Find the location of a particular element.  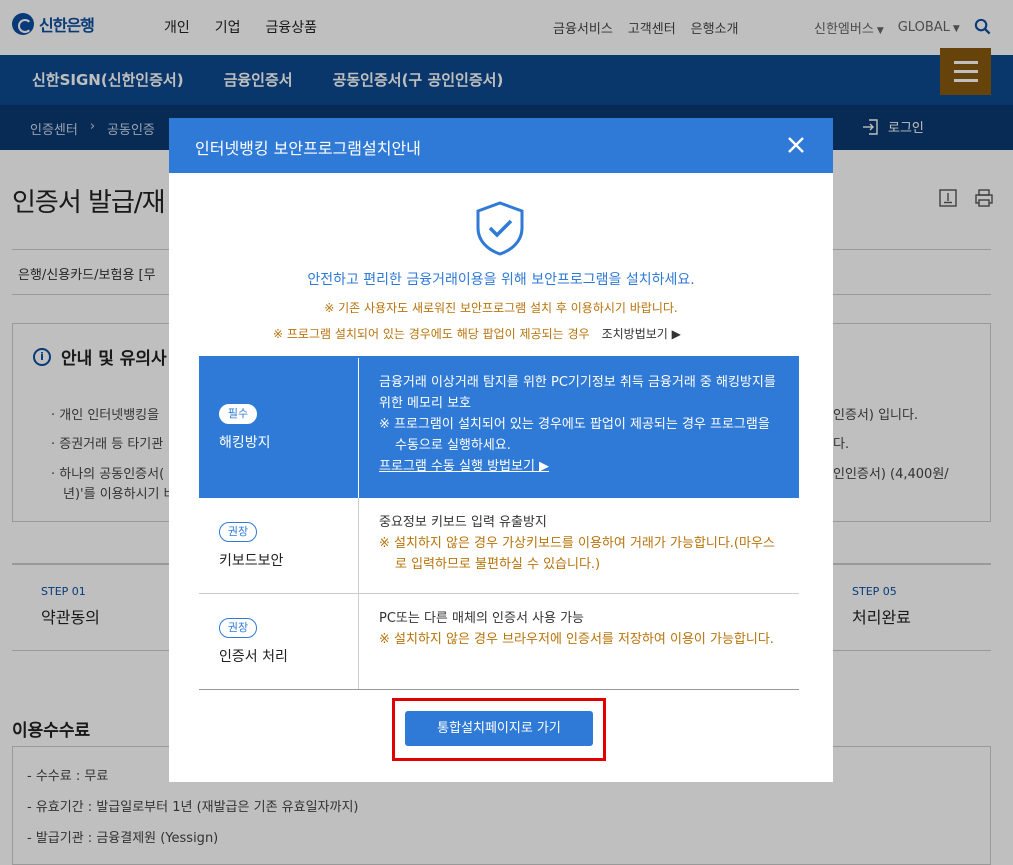

program-label-cell: 권장 키보드보안 is located at coordinates (279, 545).